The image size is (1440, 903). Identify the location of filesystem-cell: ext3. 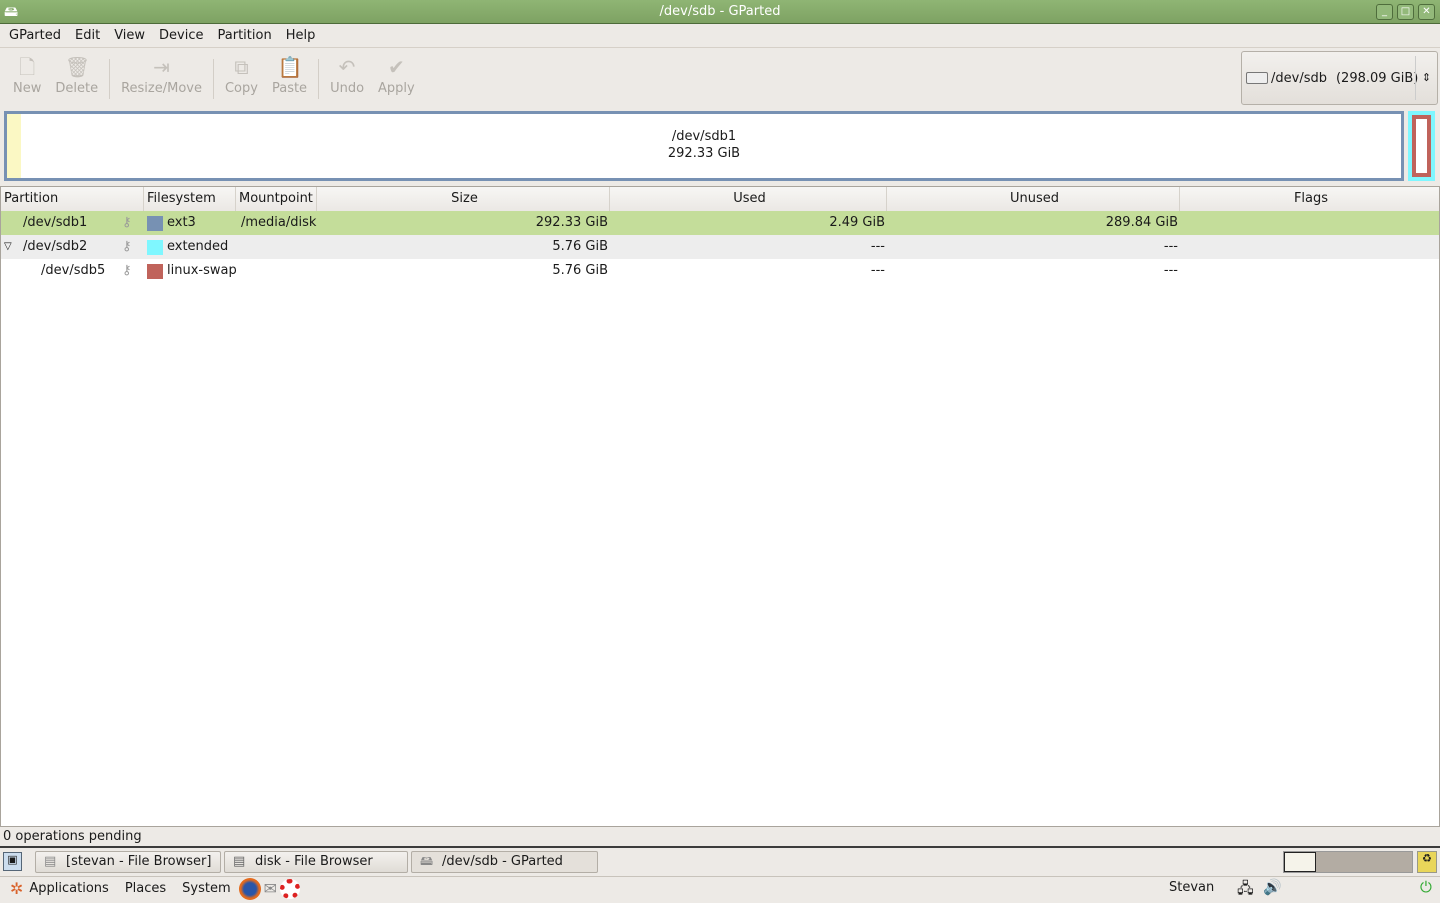
(181, 222).